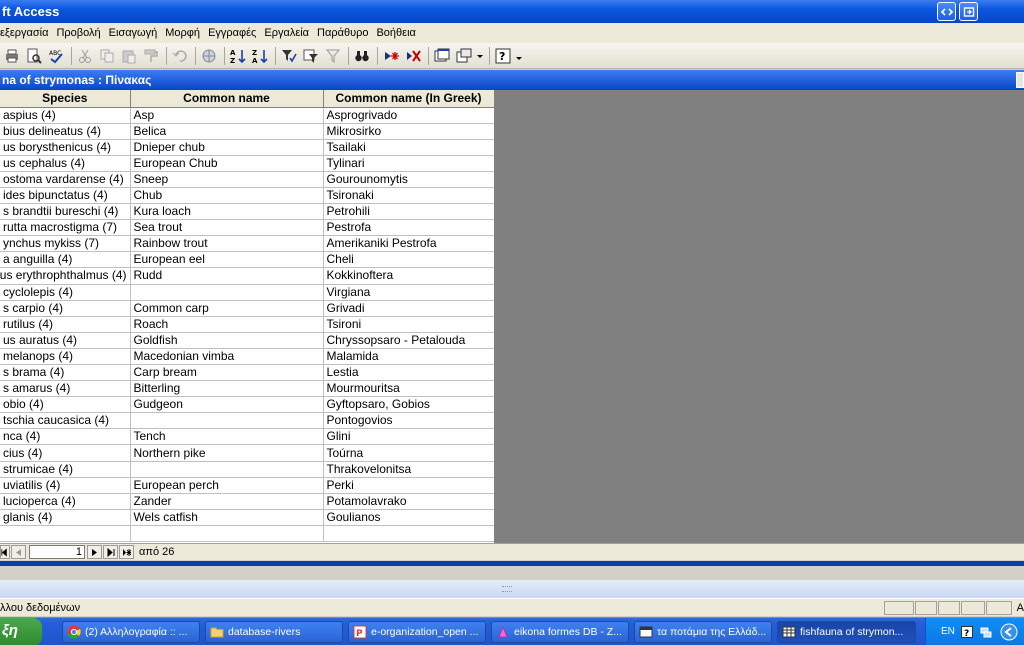  Describe the element at coordinates (65, 340) in the screenshot. I see `cell-species: us auratus (4)` at that location.